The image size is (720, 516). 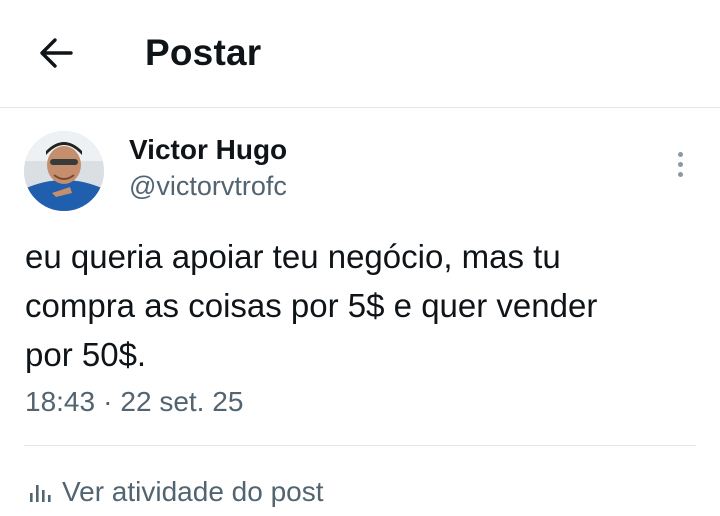 I want to click on profile-photo, so click(x=64, y=171).